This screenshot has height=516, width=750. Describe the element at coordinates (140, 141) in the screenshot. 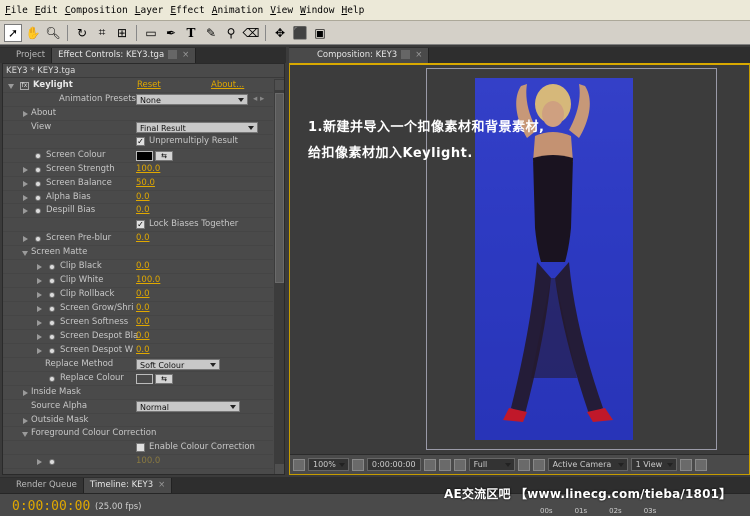

I see `unpremultiply-checkbox: ✓` at that location.